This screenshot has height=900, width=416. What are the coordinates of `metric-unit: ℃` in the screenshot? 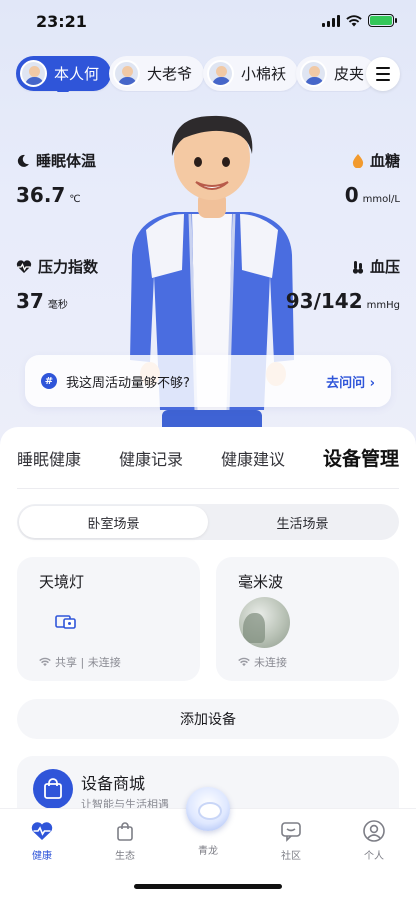 It's located at (75, 199).